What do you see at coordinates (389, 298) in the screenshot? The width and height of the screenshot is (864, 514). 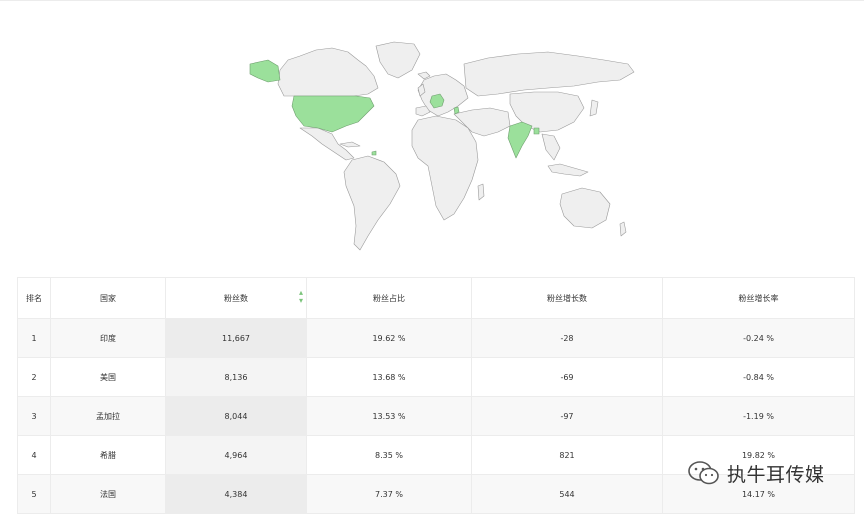 I see `header-share: 粉丝占比` at bounding box center [389, 298].